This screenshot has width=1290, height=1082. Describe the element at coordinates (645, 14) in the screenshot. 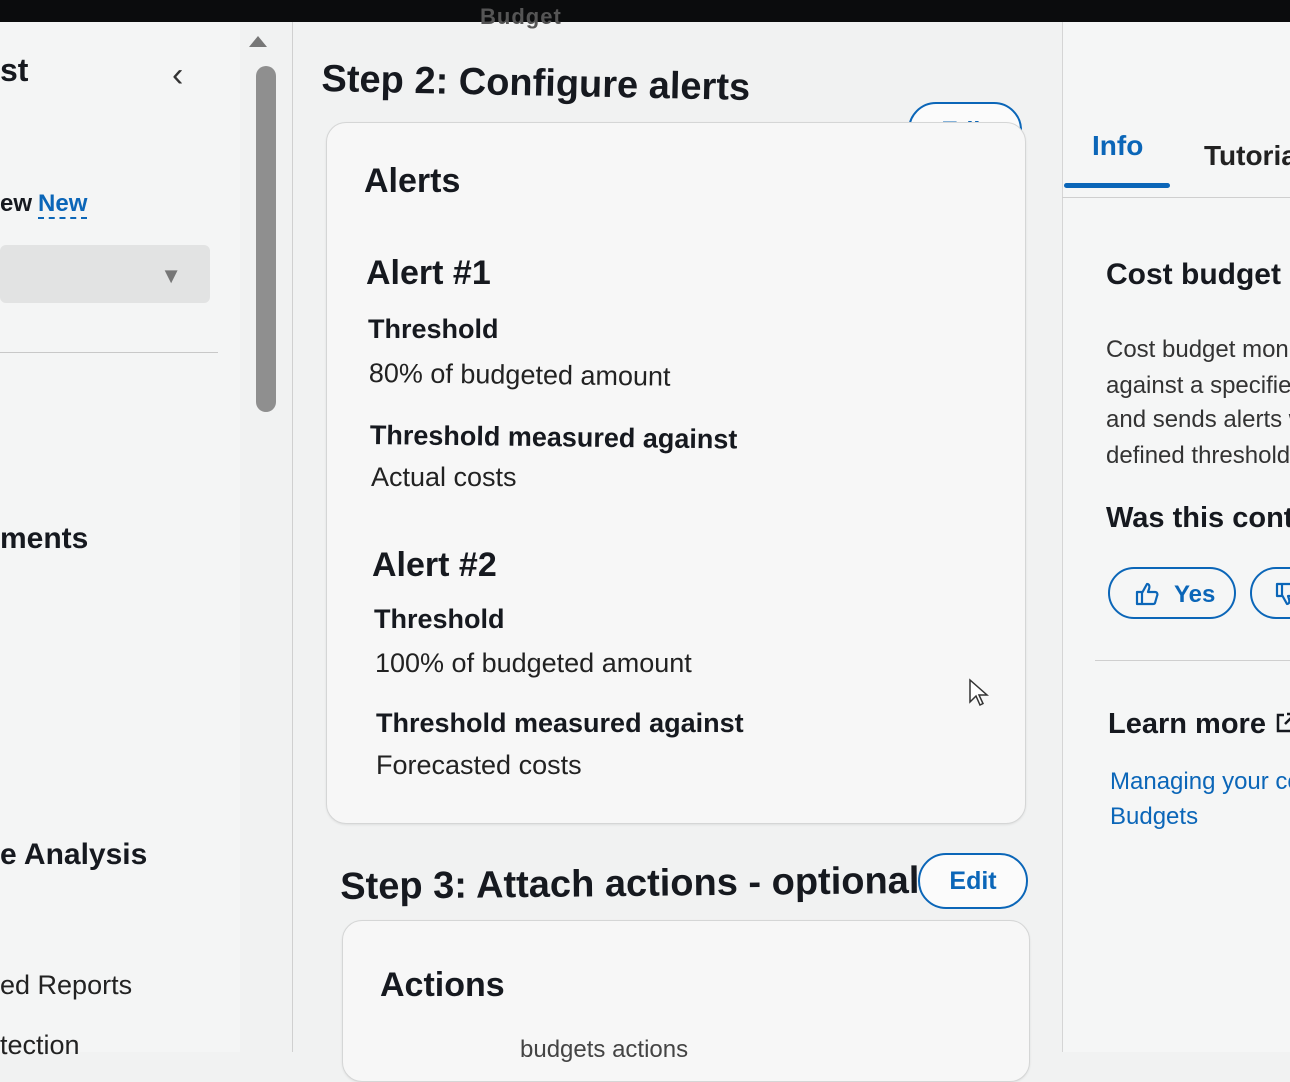

I see `top-bar: Budget` at that location.